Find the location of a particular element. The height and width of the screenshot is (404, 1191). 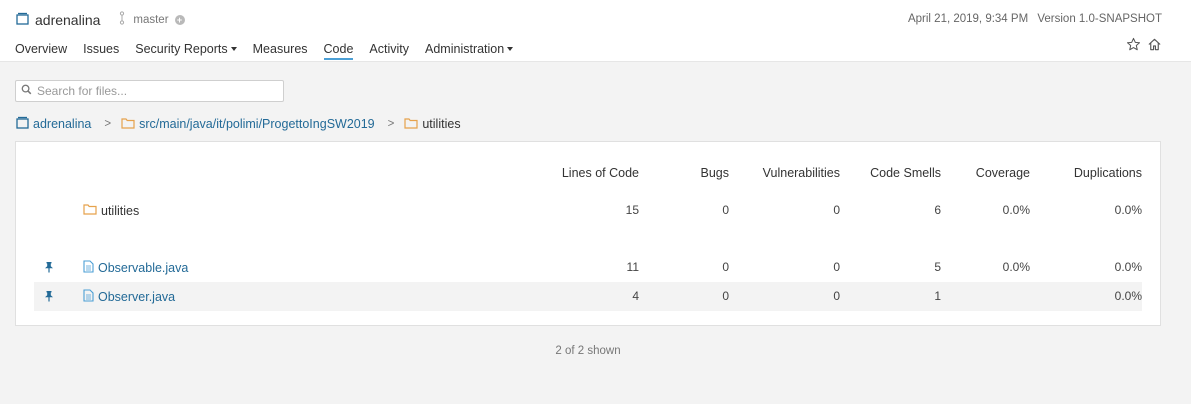

cell-lines-of-code: 4 is located at coordinates (635, 296).